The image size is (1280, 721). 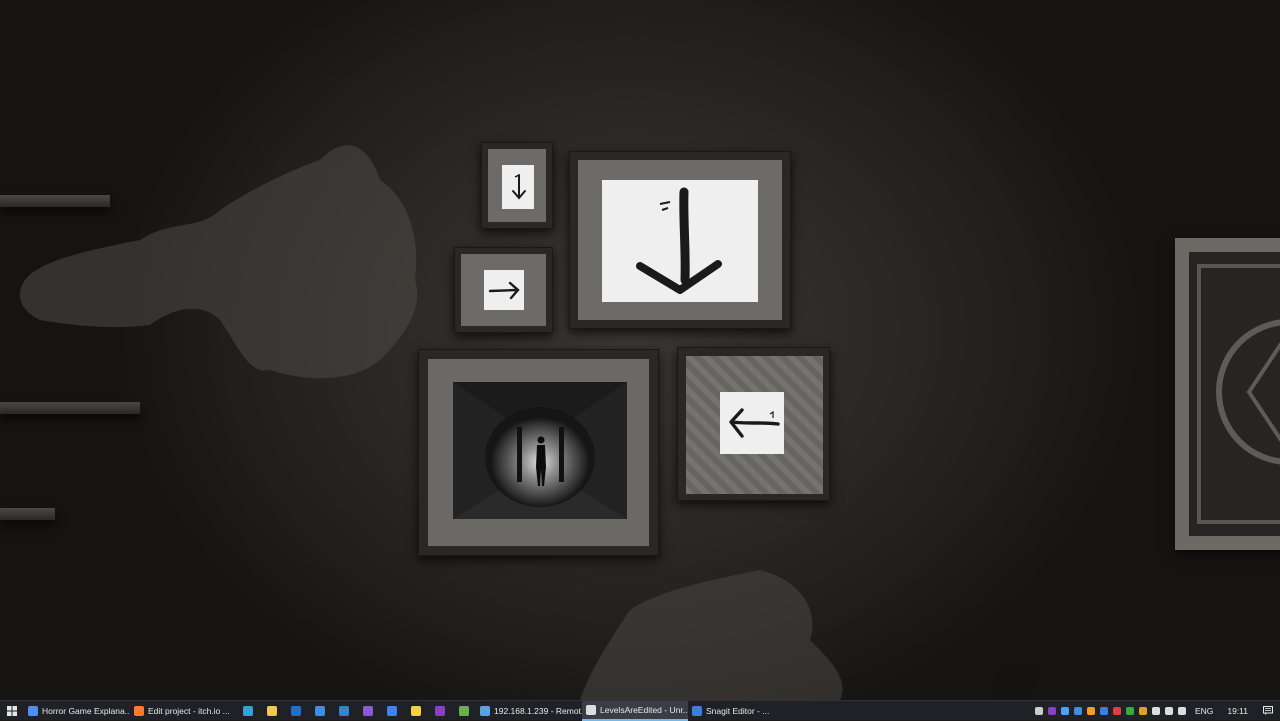 I want to click on cloud-tray-icon, so click(x=1065, y=711).